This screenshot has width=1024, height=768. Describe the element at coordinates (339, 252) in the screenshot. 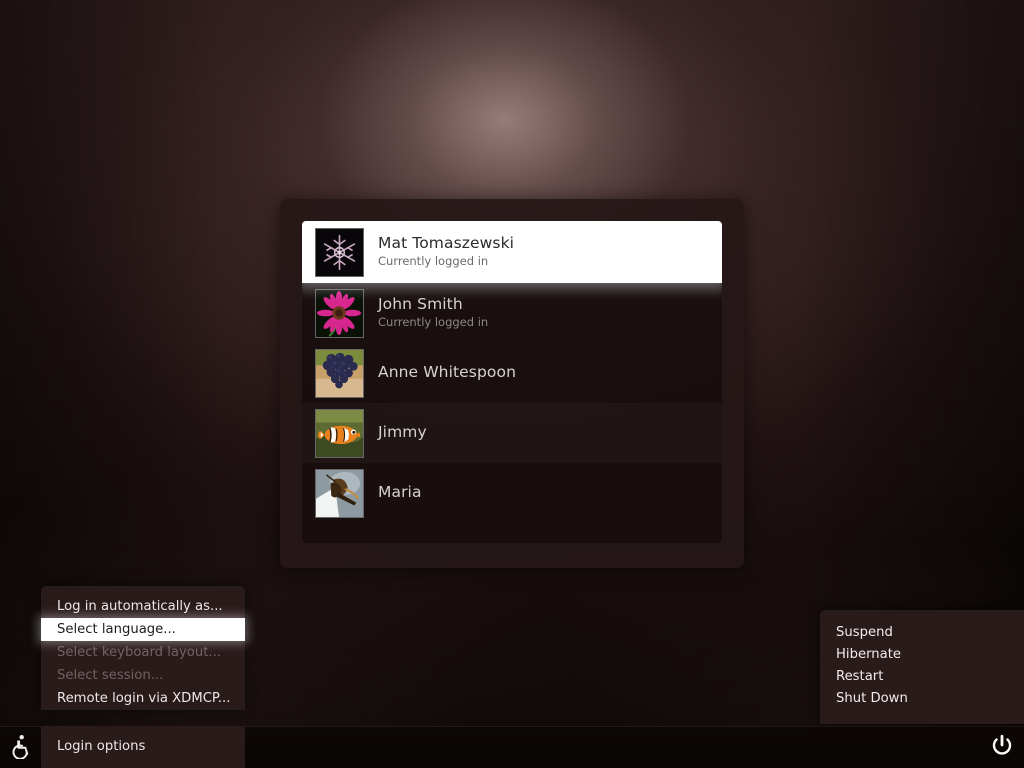

I see `snowflake-avatar` at that location.